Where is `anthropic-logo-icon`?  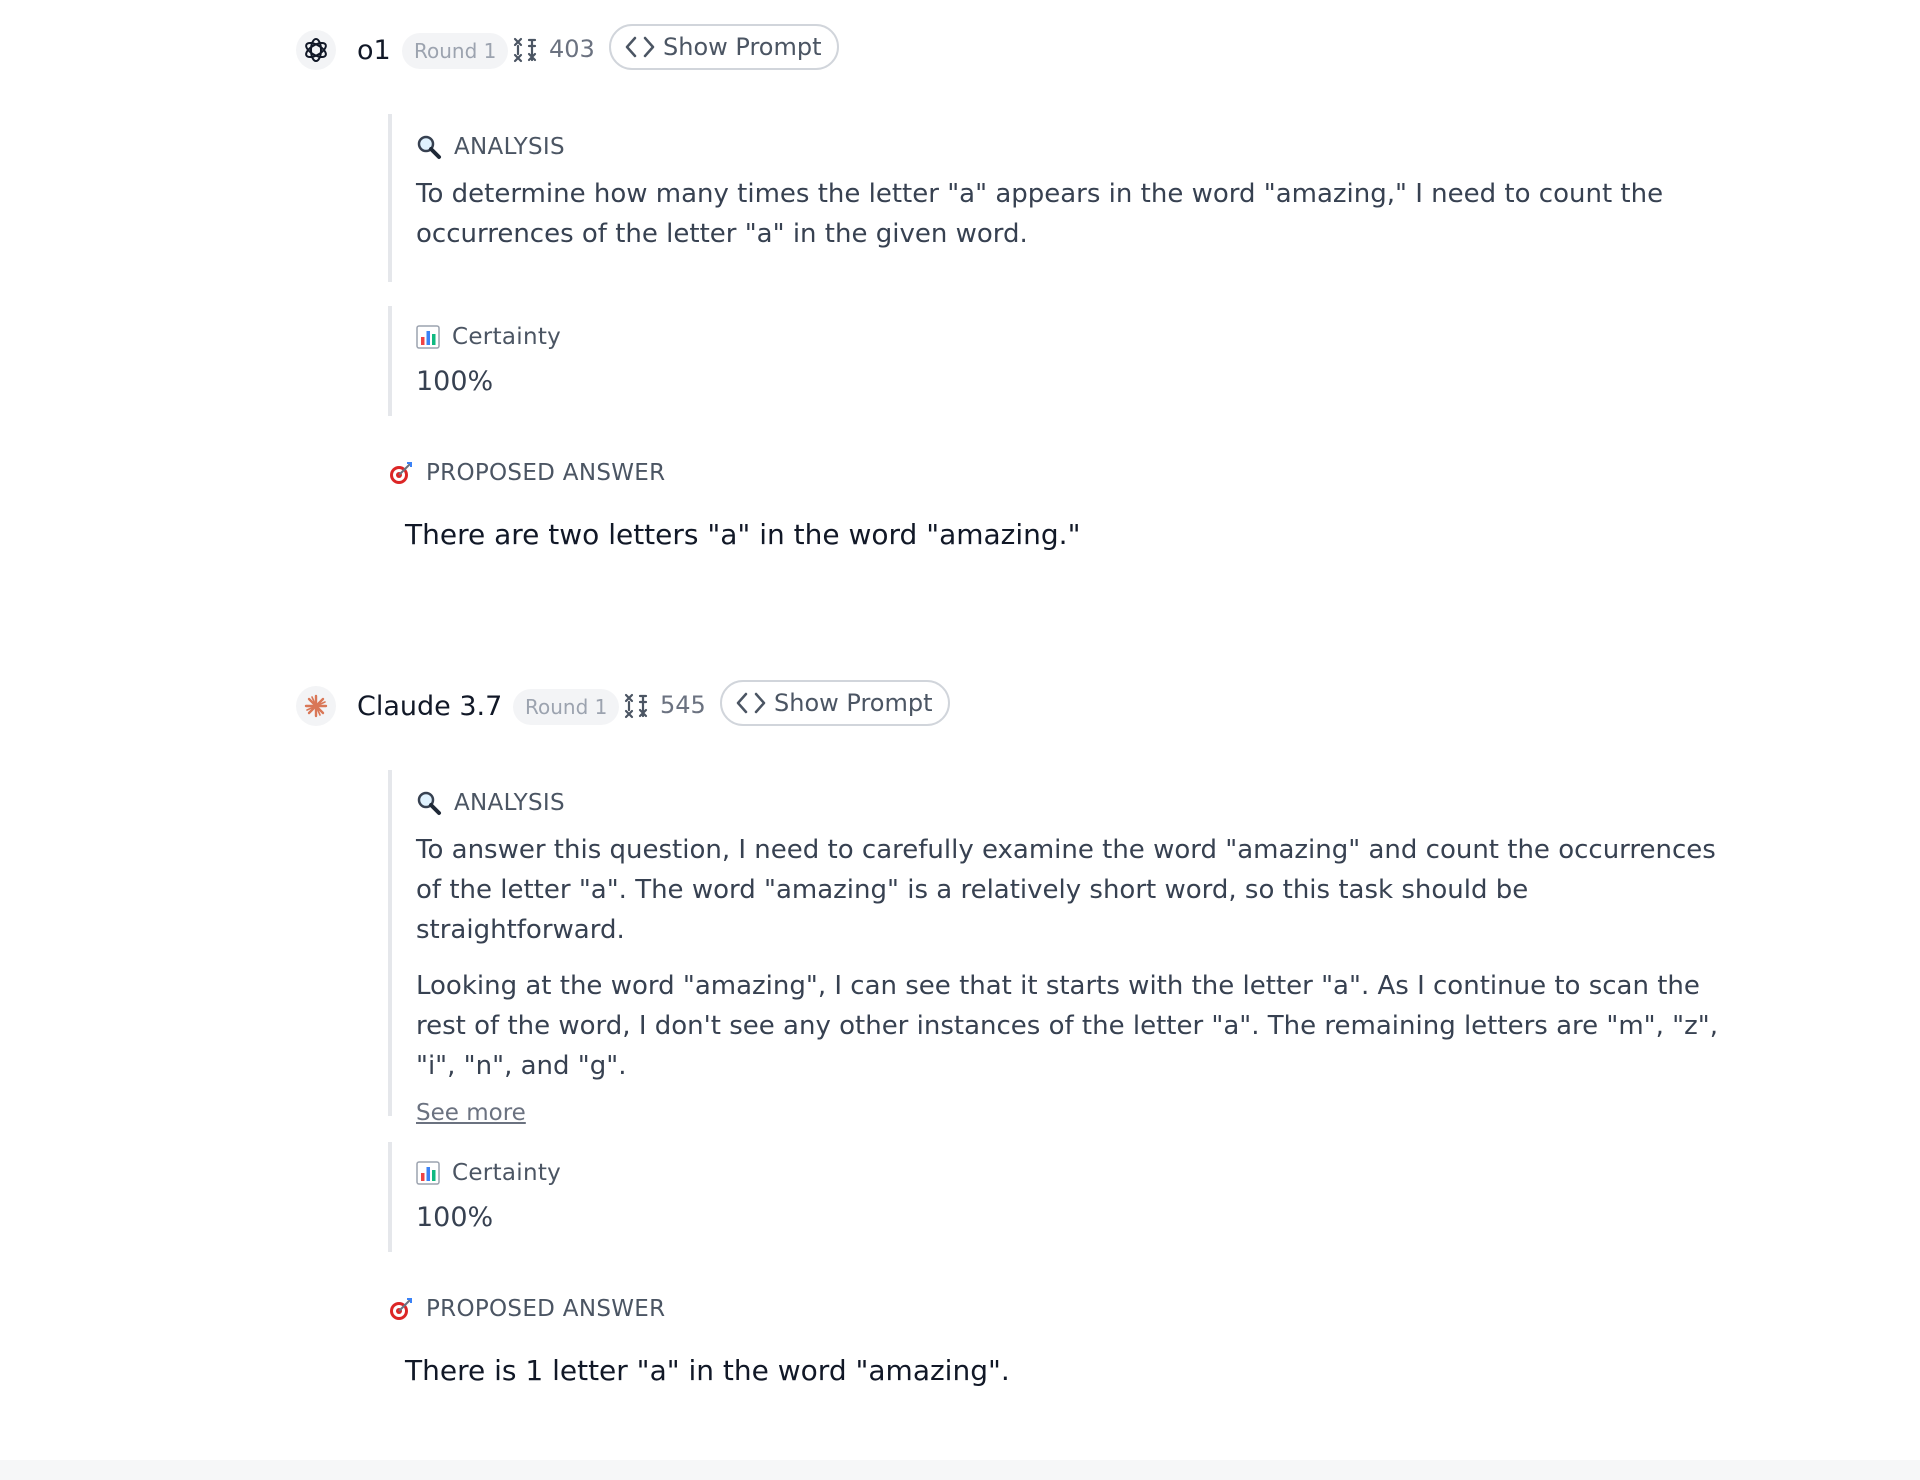
anthropic-logo-icon is located at coordinates (316, 706).